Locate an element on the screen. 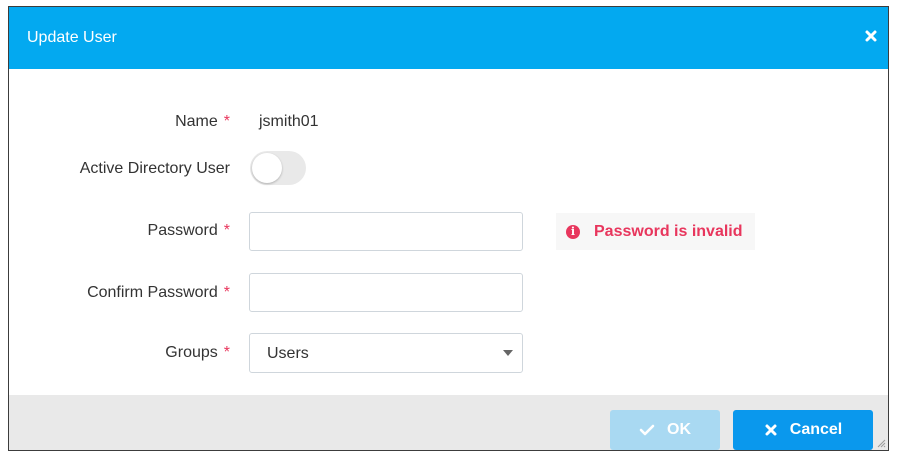  toggle-knob is located at coordinates (267, 168).